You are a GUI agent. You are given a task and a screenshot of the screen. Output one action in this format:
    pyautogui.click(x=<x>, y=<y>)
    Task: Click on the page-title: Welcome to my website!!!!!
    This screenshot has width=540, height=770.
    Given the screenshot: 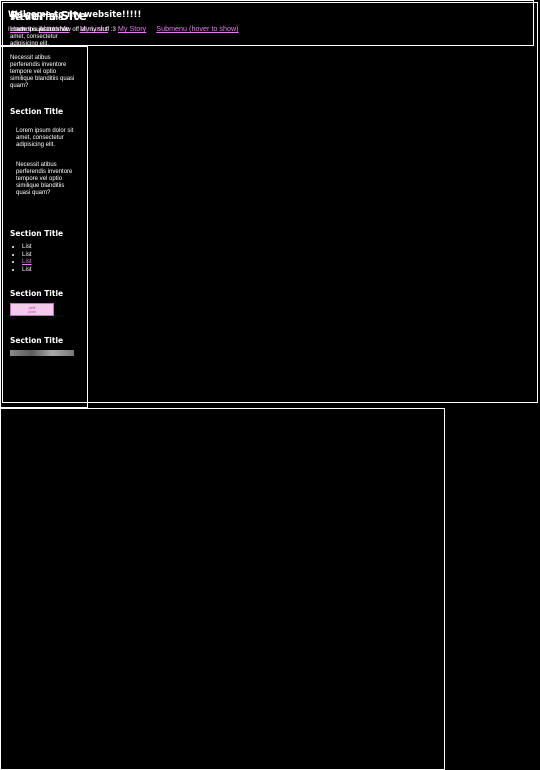 What is the action you would take?
    pyautogui.click(x=75, y=15)
    